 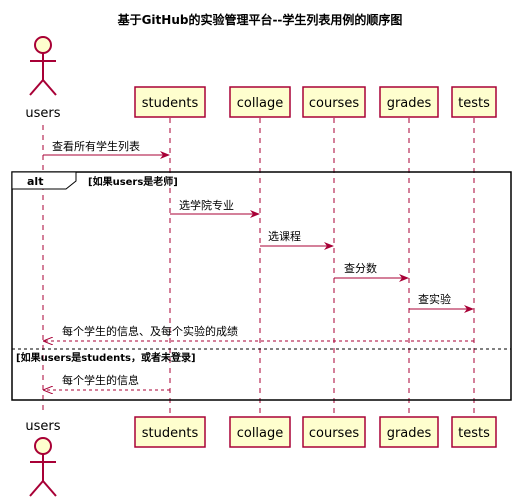 I want to click on participant-collage-bottom: collage, so click(x=260, y=432).